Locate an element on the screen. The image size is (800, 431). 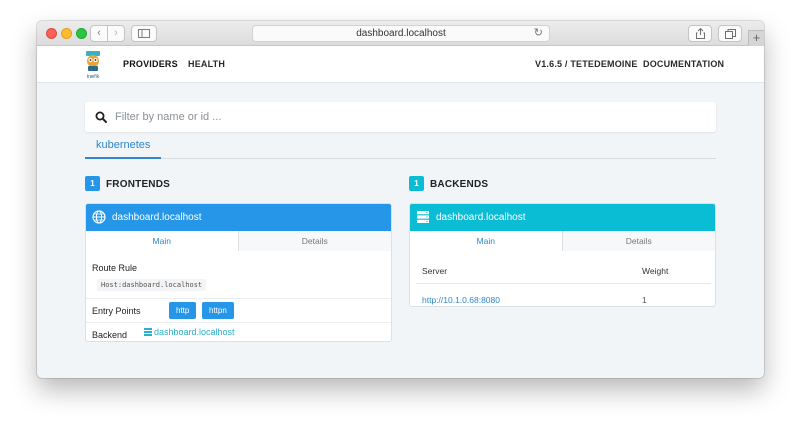
entry-points-row: Entry Points http httpn is located at coordinates (238, 311).